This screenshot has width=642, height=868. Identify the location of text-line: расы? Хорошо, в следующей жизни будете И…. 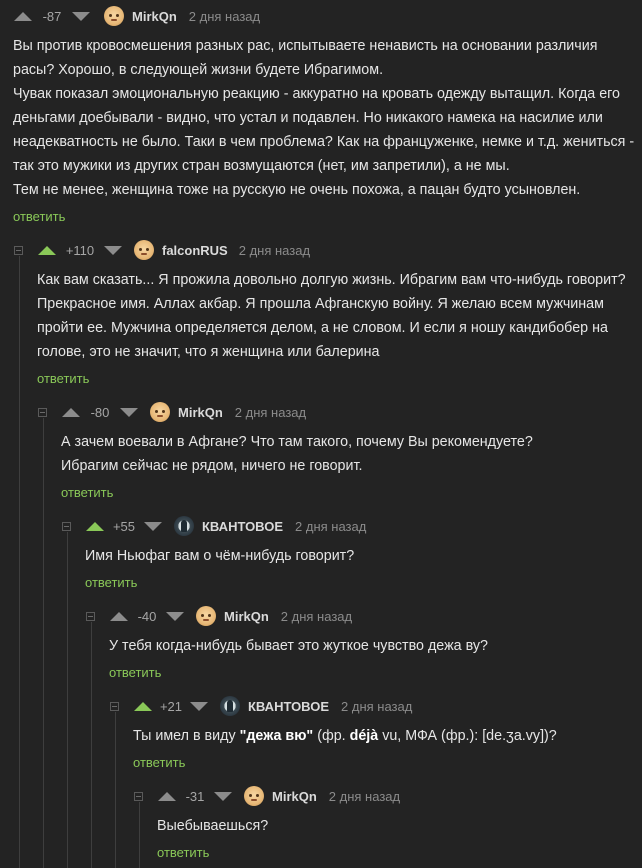
(198, 70).